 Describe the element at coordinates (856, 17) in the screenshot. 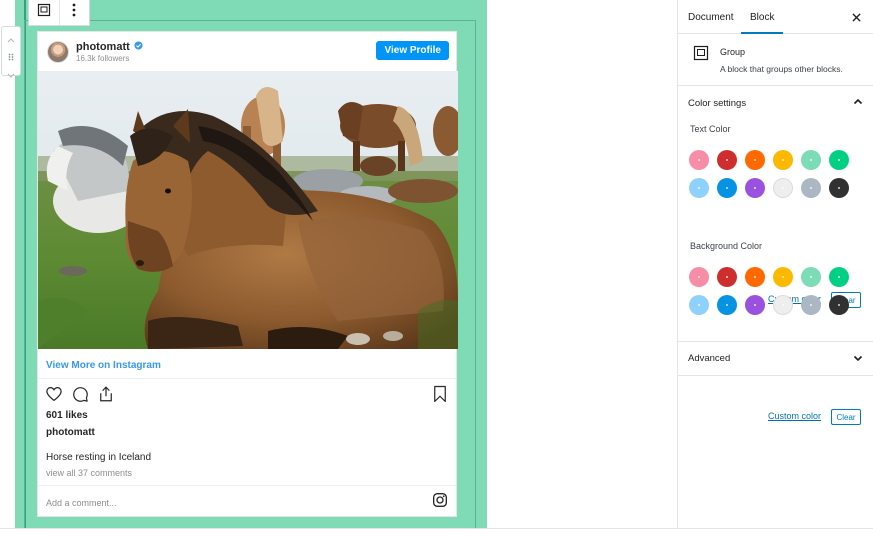

I see `close-icon` at that location.